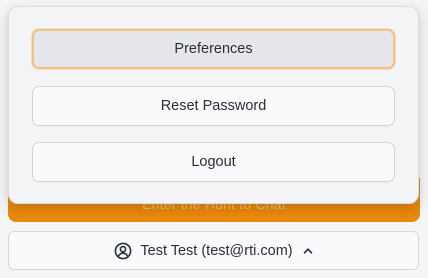 This screenshot has height=278, width=428. I want to click on reset-password-label: Reset Password, so click(213, 106).